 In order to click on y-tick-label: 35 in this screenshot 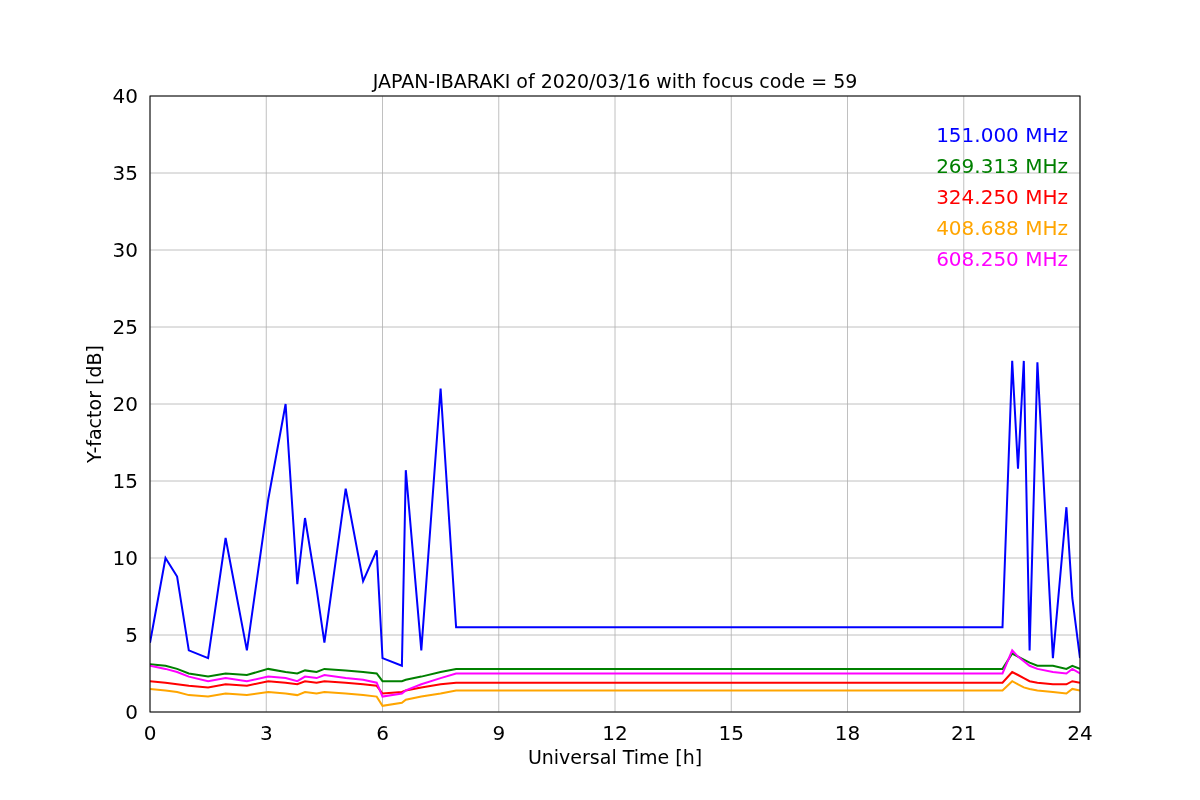, I will do `click(125, 173)`.